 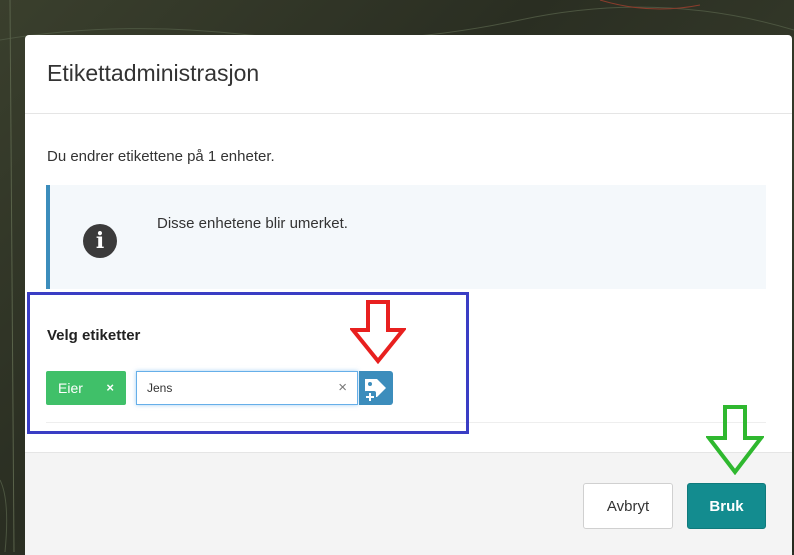 I want to click on cancel-button: Avbryt, so click(x=628, y=506).